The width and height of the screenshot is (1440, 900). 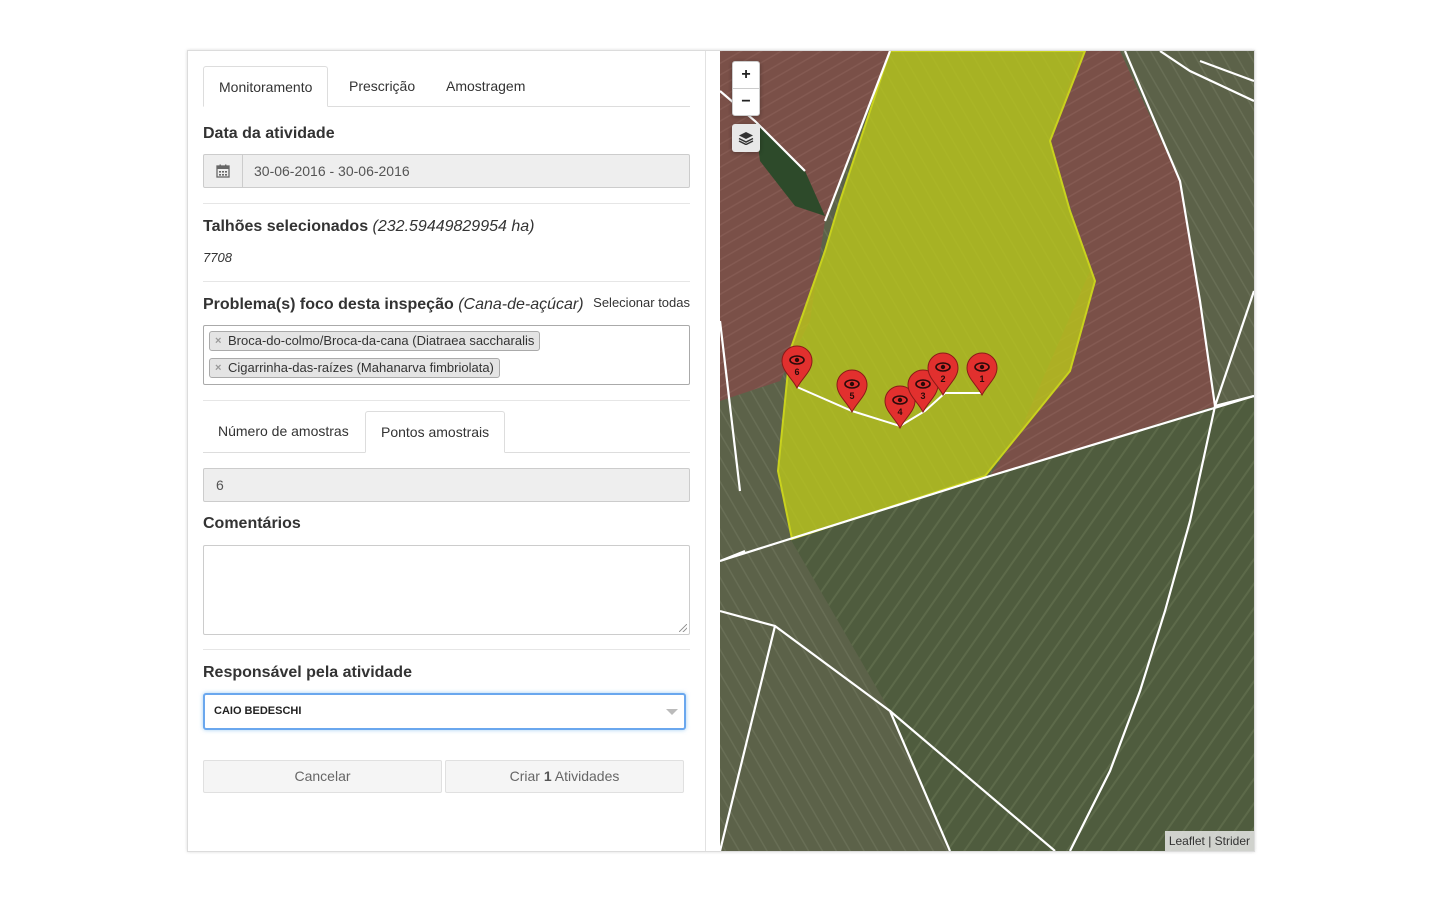 What do you see at coordinates (521, 304) in the screenshot?
I see `crop-name: (Cana-de-açúcar)` at bounding box center [521, 304].